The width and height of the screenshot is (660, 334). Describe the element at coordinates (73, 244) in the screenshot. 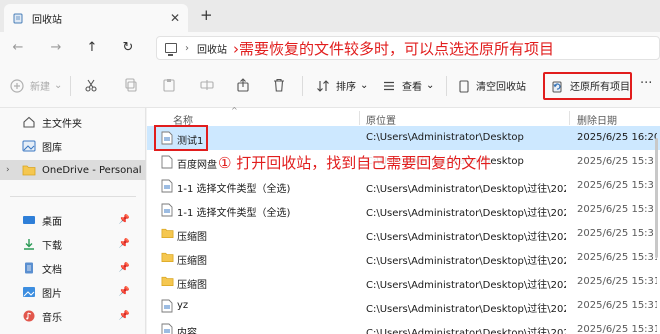

I see `sidebar-item-downloads: 下载 📌` at that location.